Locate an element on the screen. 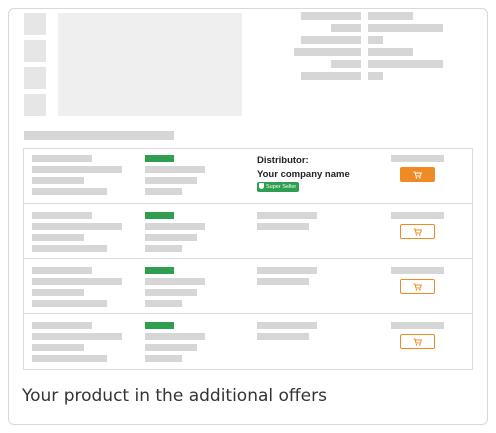 The height and width of the screenshot is (433, 496). caption: Your product in the additional offers is located at coordinates (174, 396).